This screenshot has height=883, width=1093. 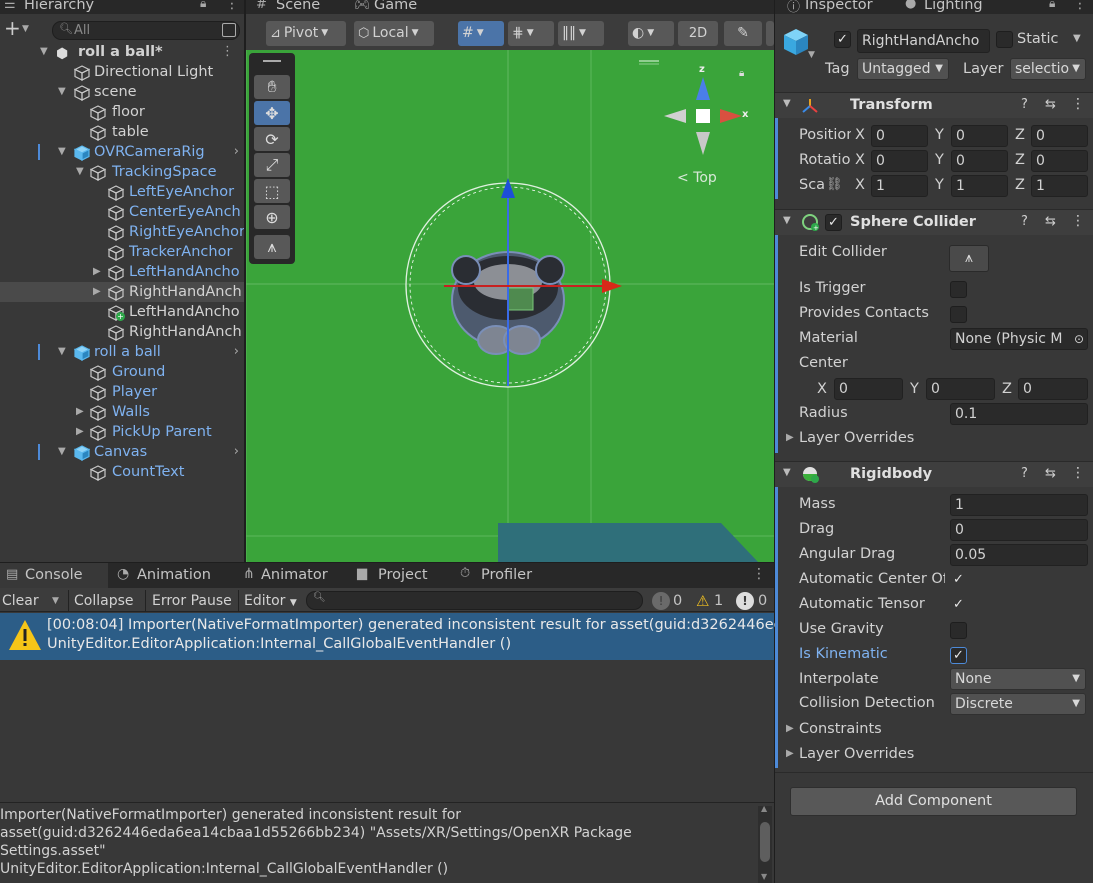 I want to click on tab-inspector: Inspector, so click(x=839, y=6).